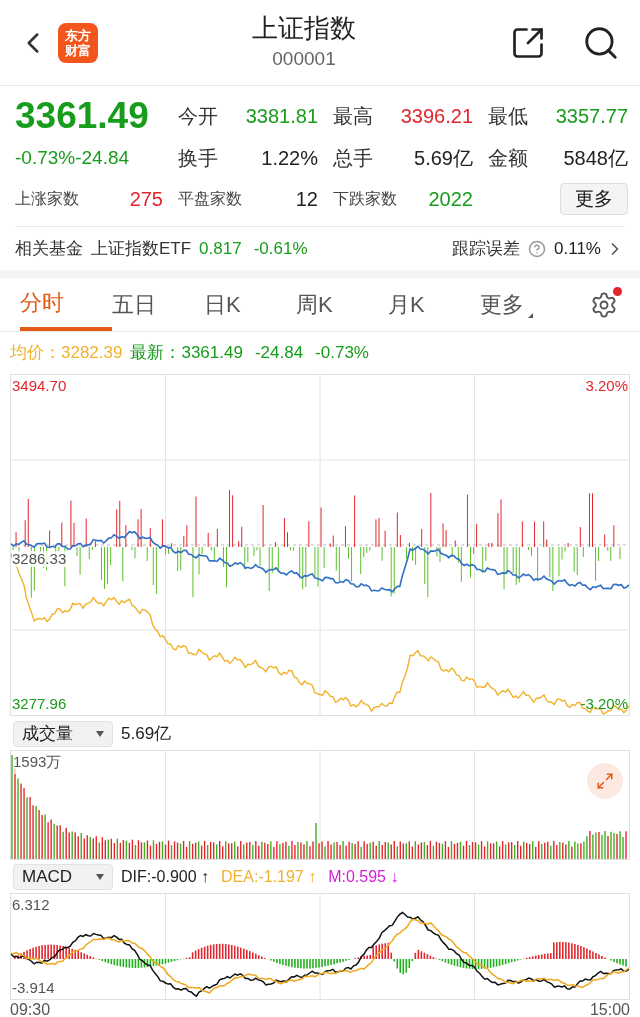 The width and height of the screenshot is (640, 1017). Describe the element at coordinates (63, 877) in the screenshot. I see `indicator-select: MACD` at that location.